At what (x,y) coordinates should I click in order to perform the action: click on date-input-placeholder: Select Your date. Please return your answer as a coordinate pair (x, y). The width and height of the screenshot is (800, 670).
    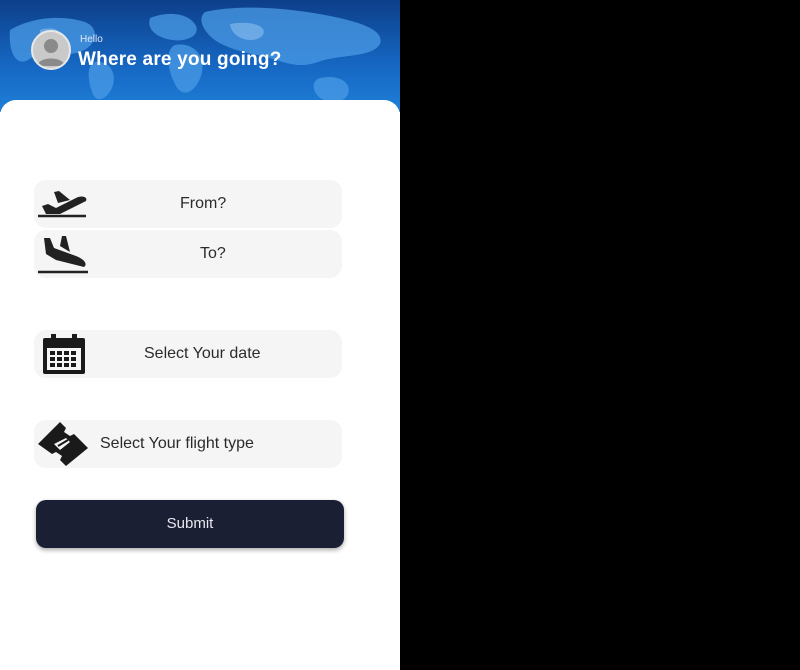
    Looking at the image, I should click on (202, 353).